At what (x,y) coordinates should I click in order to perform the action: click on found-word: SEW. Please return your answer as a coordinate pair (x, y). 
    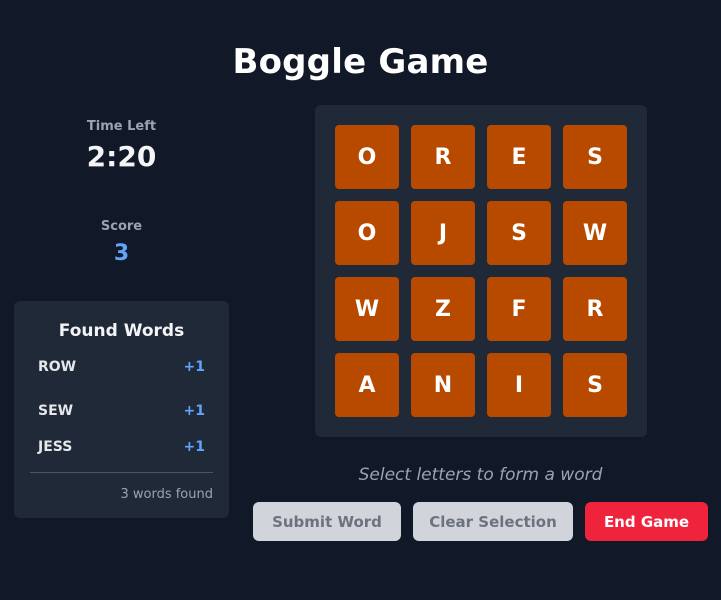
    Looking at the image, I should click on (56, 411).